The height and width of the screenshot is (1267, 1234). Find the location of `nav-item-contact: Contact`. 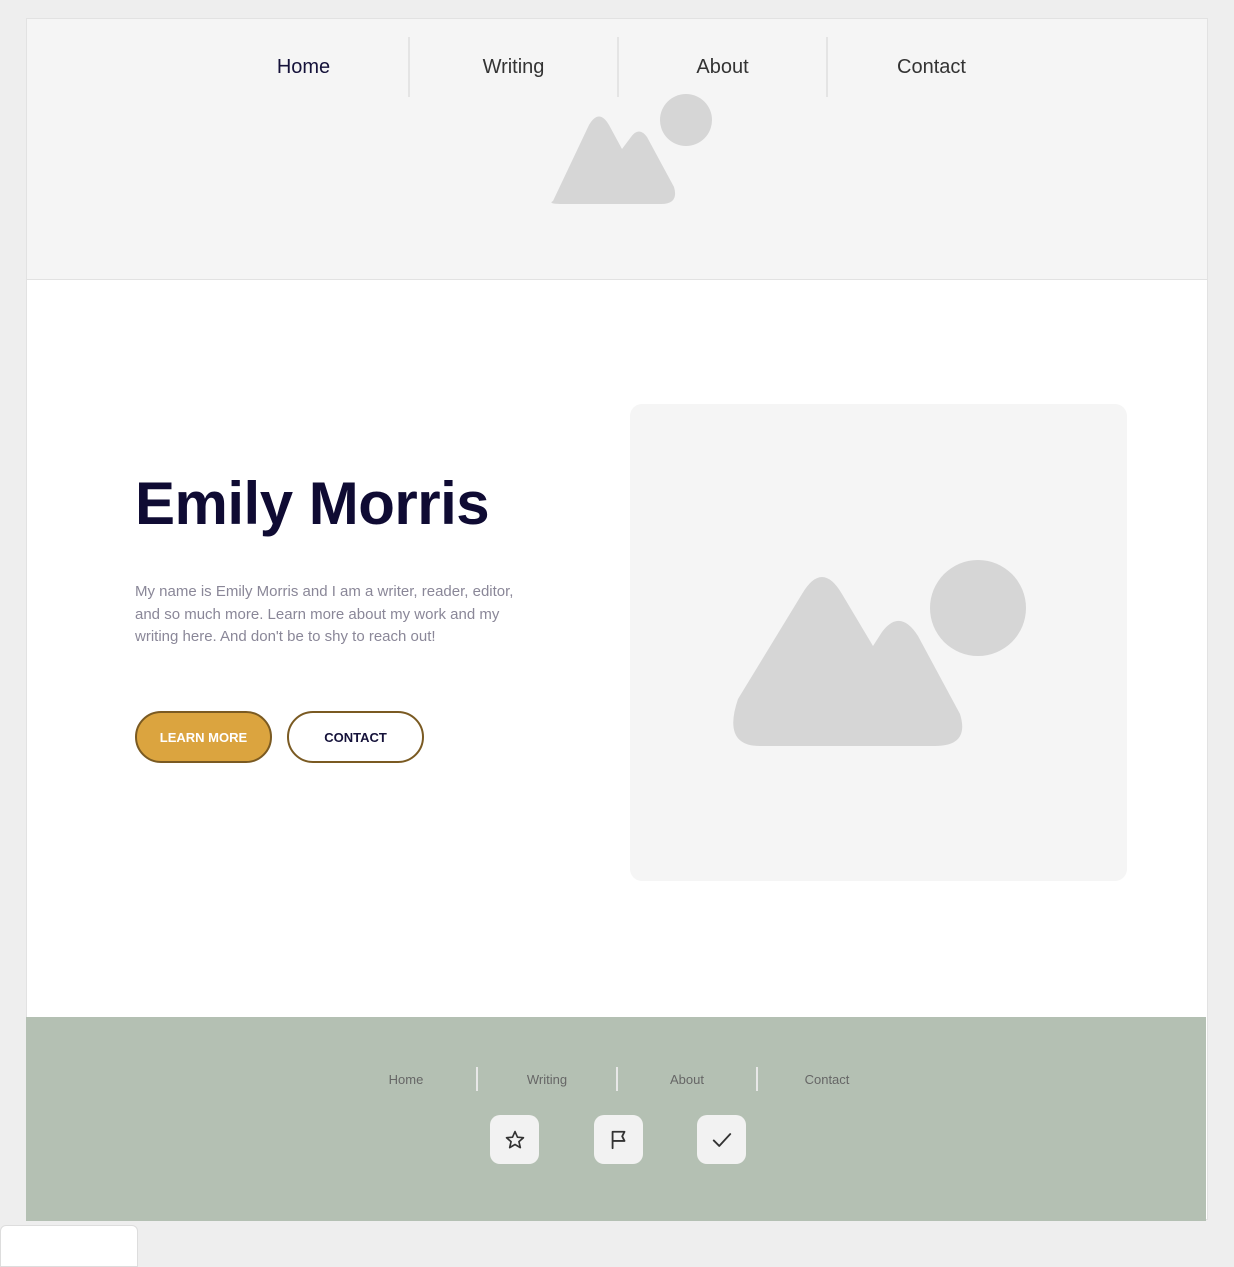

nav-item-contact: Contact is located at coordinates (930, 67).